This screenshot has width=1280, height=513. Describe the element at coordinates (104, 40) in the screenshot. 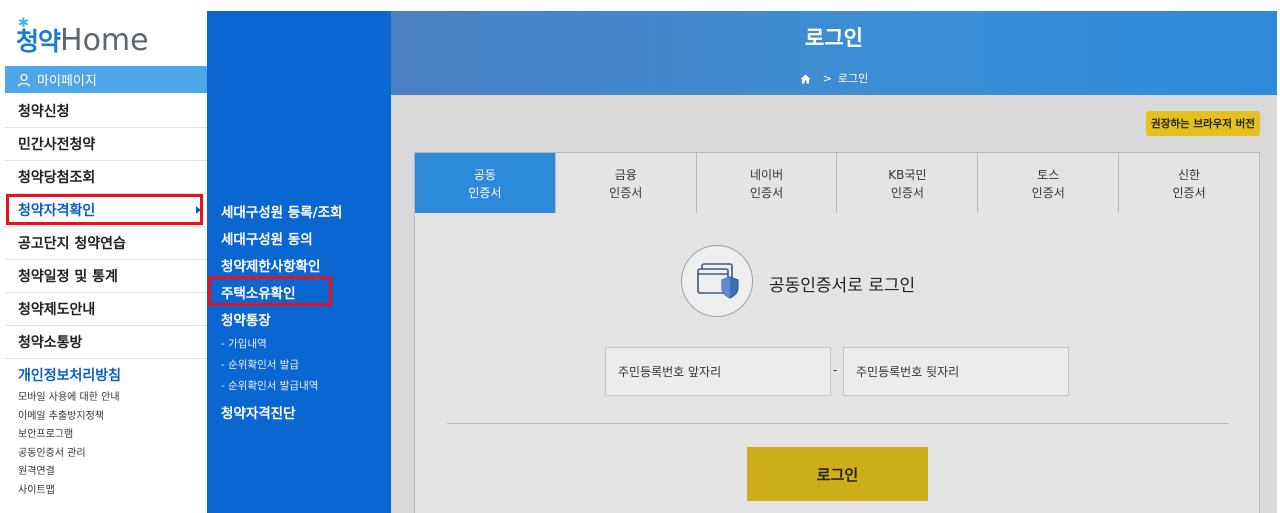

I see `logo-english: Home` at that location.